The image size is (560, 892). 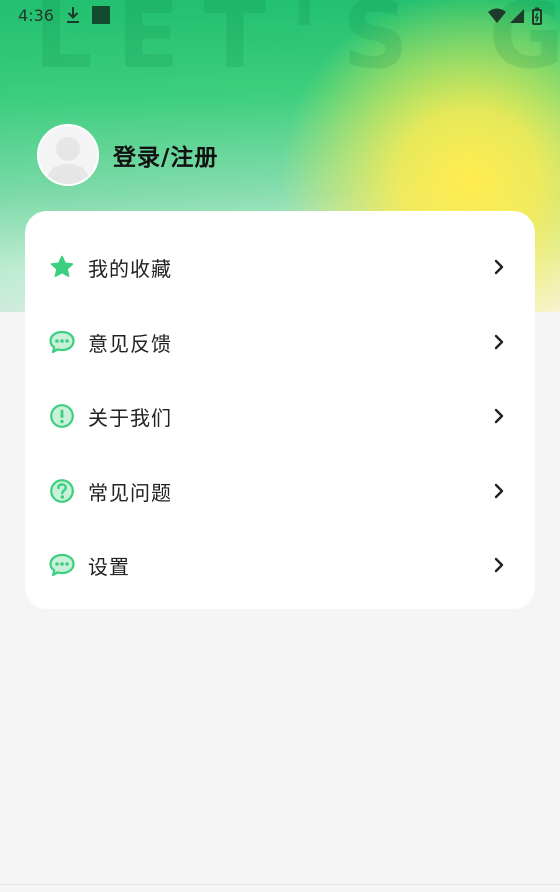 What do you see at coordinates (73, 15) in the screenshot?
I see `download-icon` at bounding box center [73, 15].